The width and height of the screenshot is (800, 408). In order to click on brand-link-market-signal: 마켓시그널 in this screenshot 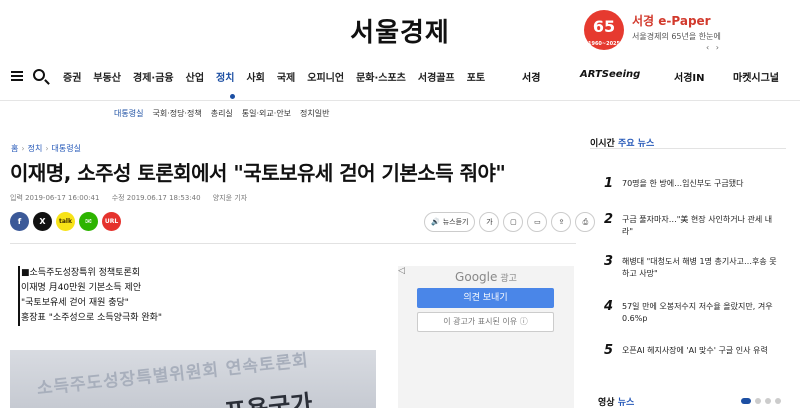, I will do `click(756, 76)`.